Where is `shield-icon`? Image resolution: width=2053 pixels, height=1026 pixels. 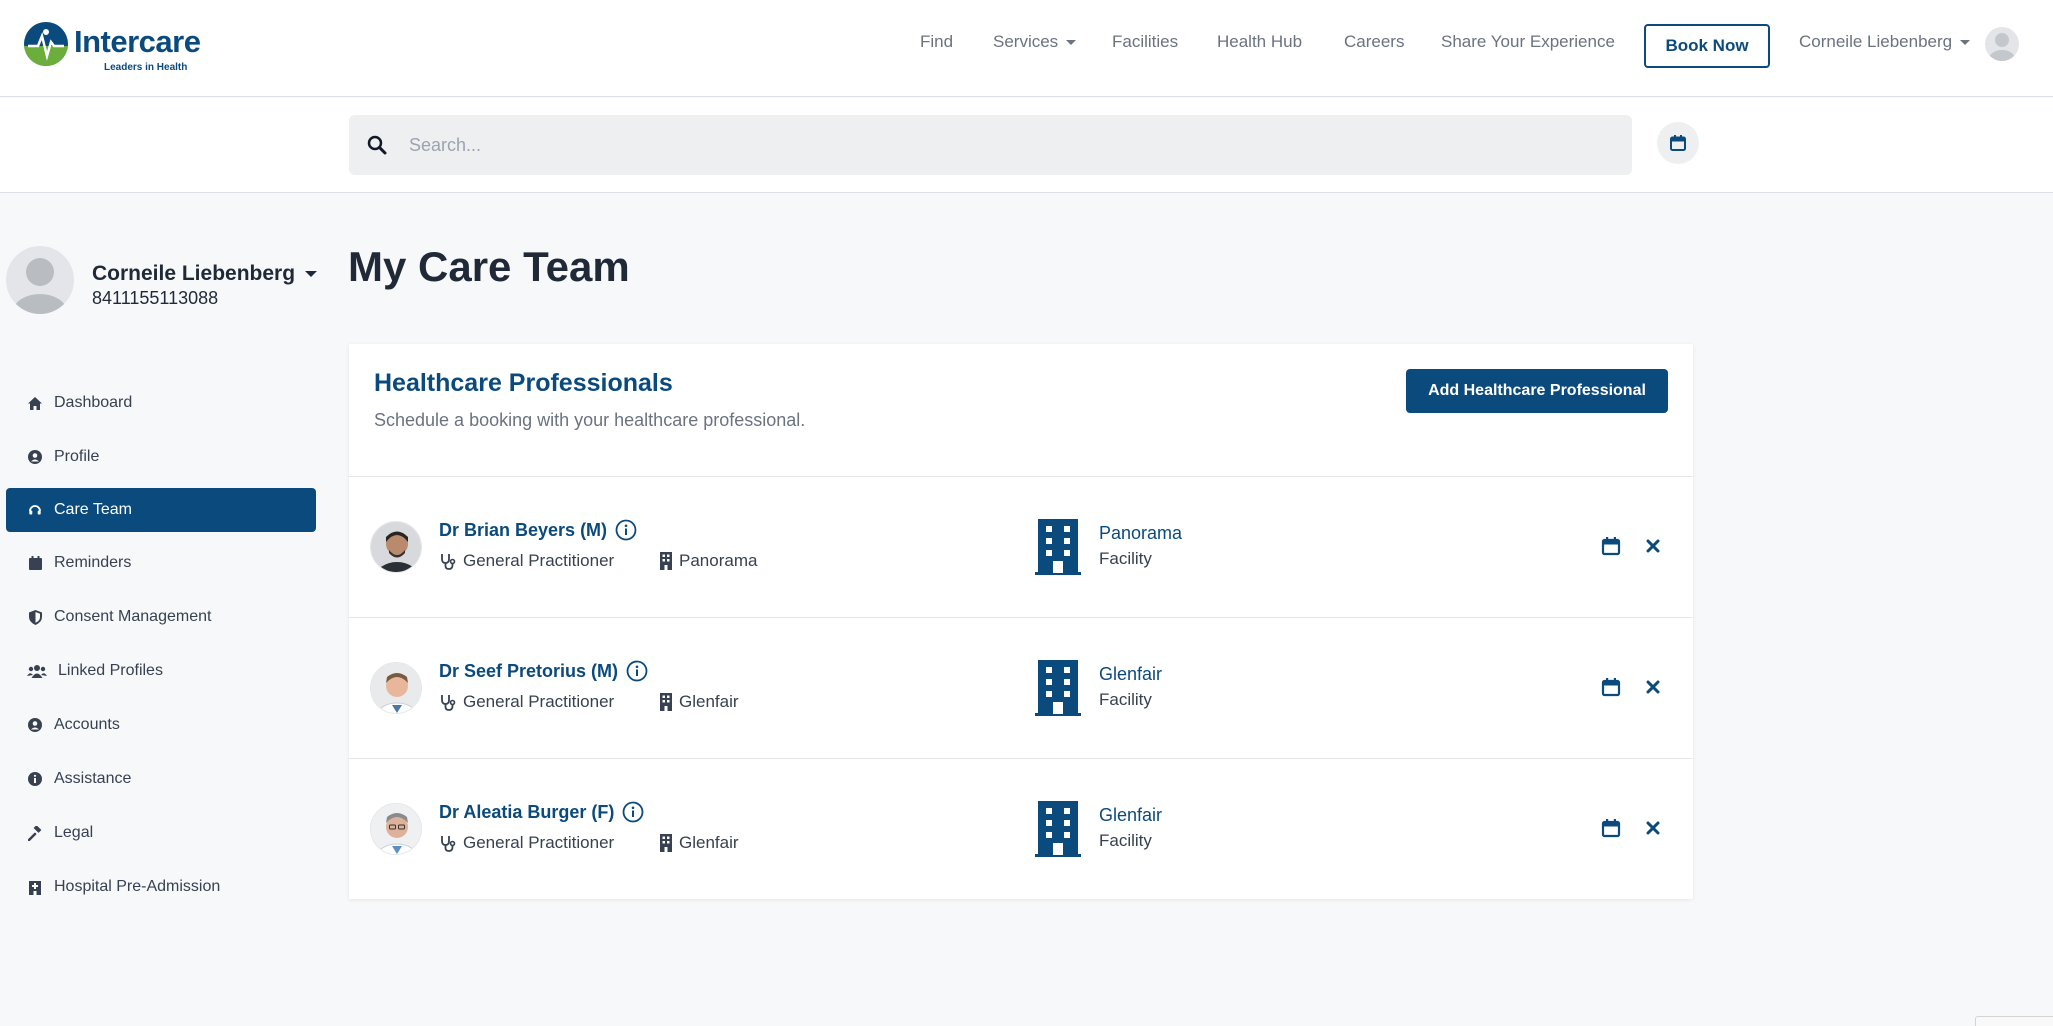 shield-icon is located at coordinates (35, 617).